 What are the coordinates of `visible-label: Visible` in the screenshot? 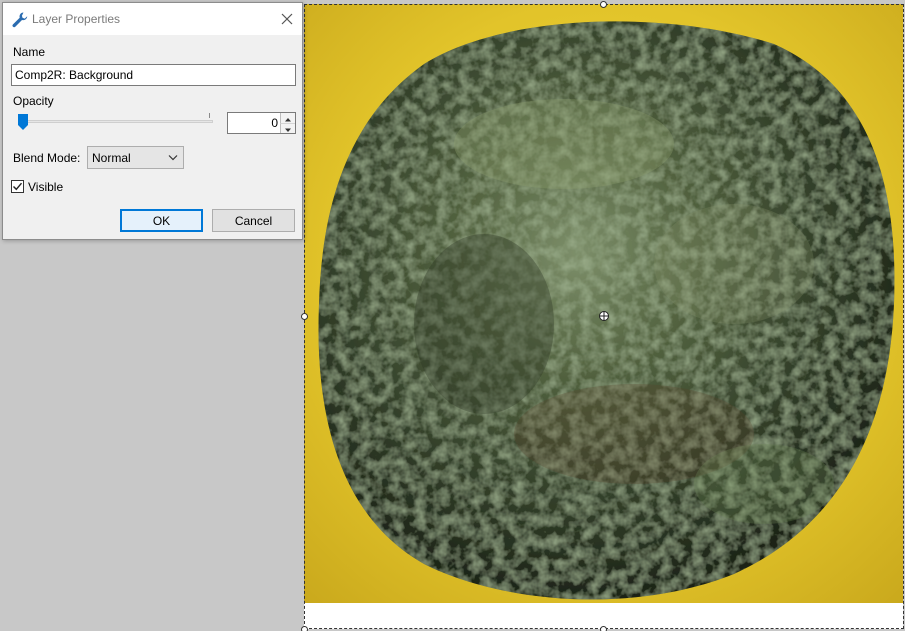 It's located at (46, 187).